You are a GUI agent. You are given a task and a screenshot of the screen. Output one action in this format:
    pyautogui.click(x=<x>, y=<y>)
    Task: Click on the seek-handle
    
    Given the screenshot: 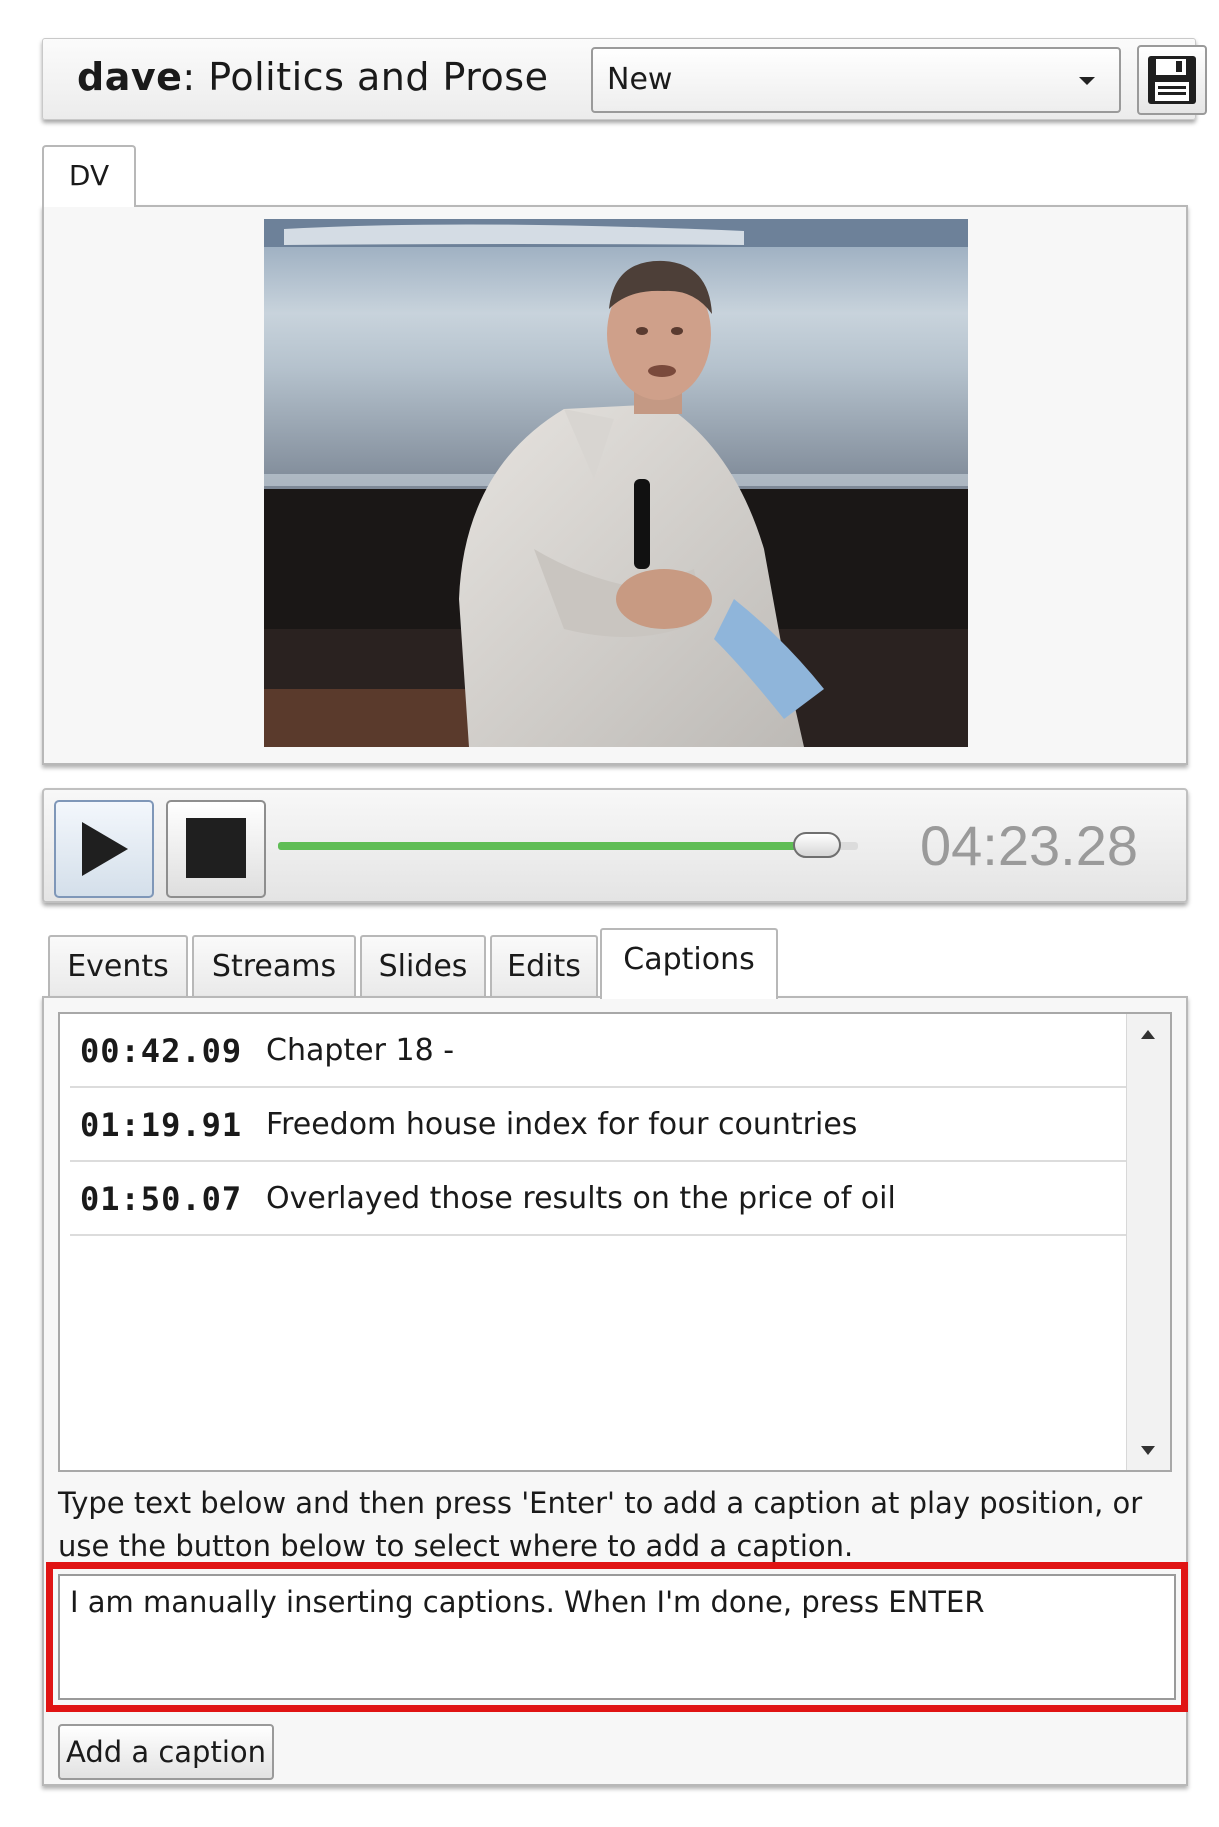 What is the action you would take?
    pyautogui.click(x=817, y=845)
    